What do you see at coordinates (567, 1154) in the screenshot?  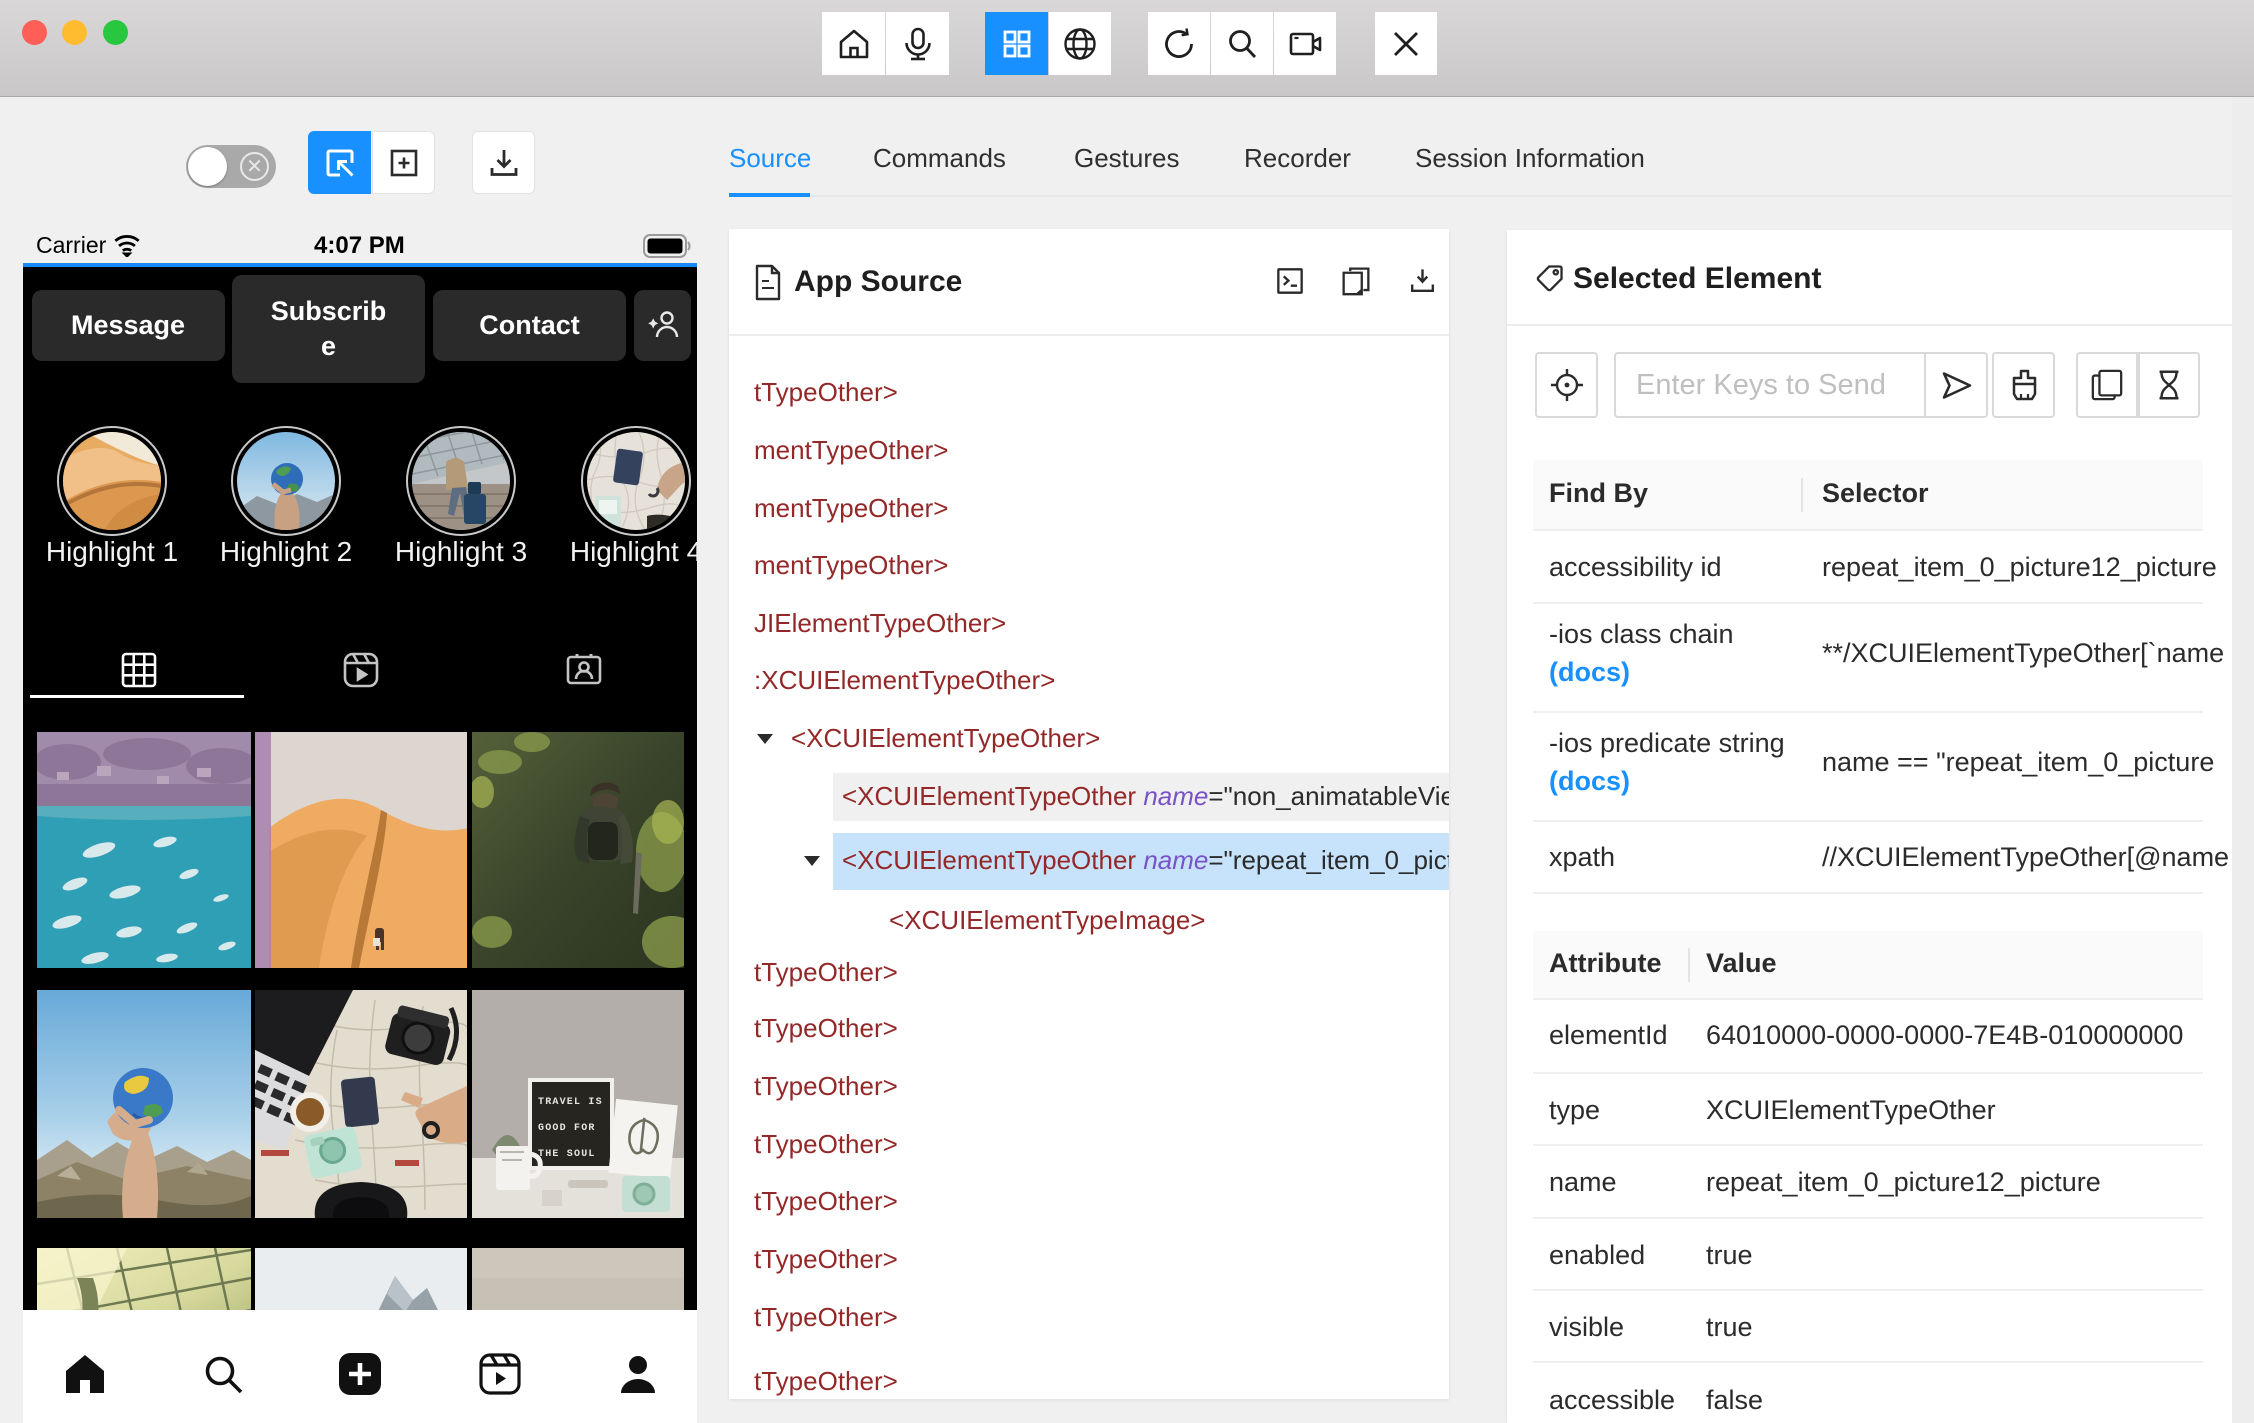 I see `svg-text: THE SOUL` at bounding box center [567, 1154].